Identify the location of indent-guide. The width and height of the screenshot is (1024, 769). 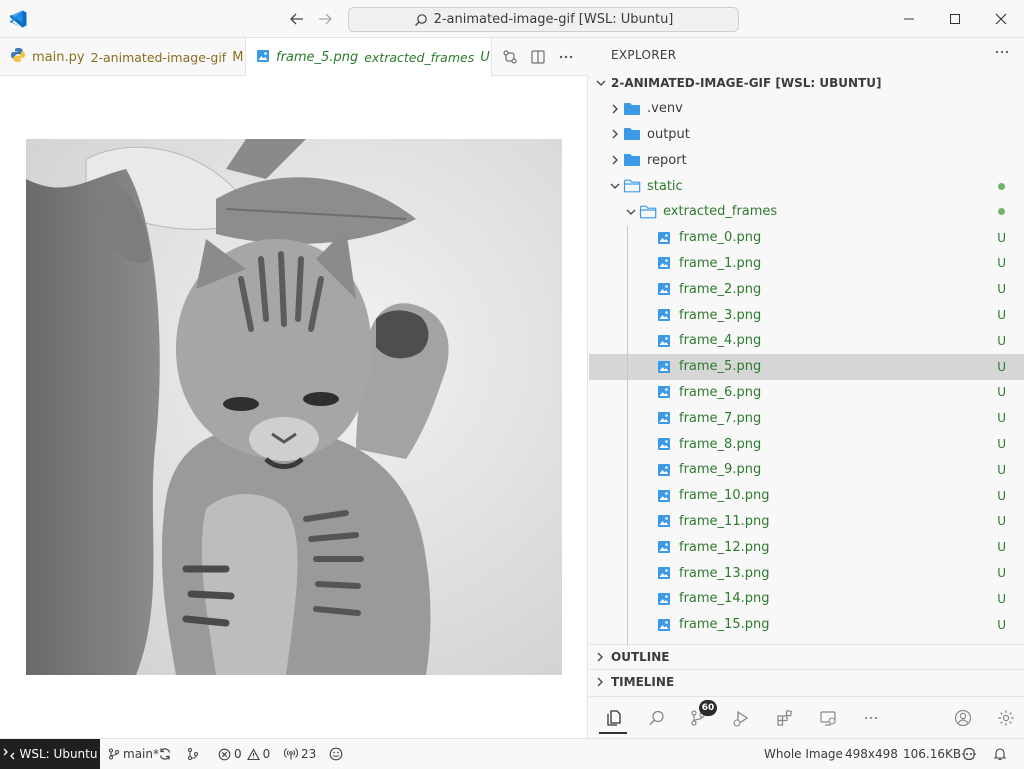
(627, 436).